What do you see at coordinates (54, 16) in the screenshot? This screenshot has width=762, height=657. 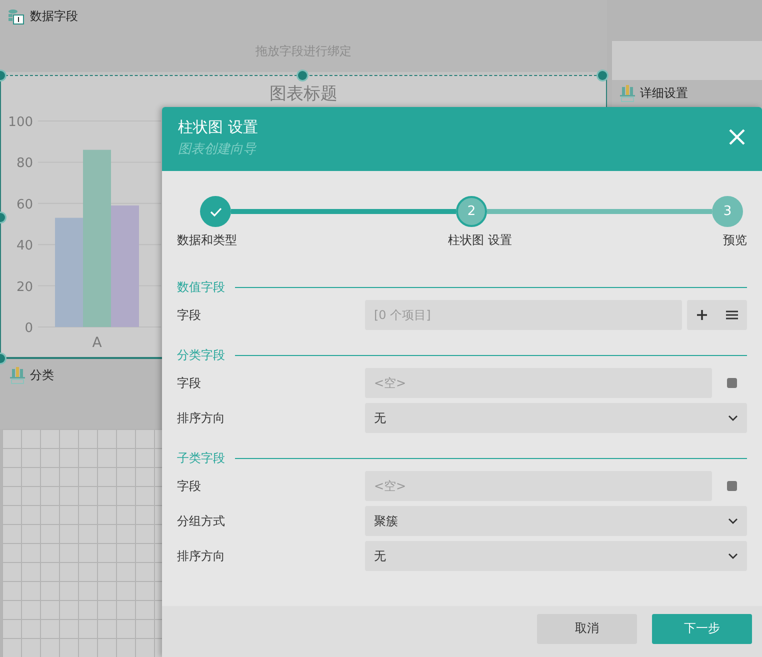 I see `panel-title: 数据字段` at bounding box center [54, 16].